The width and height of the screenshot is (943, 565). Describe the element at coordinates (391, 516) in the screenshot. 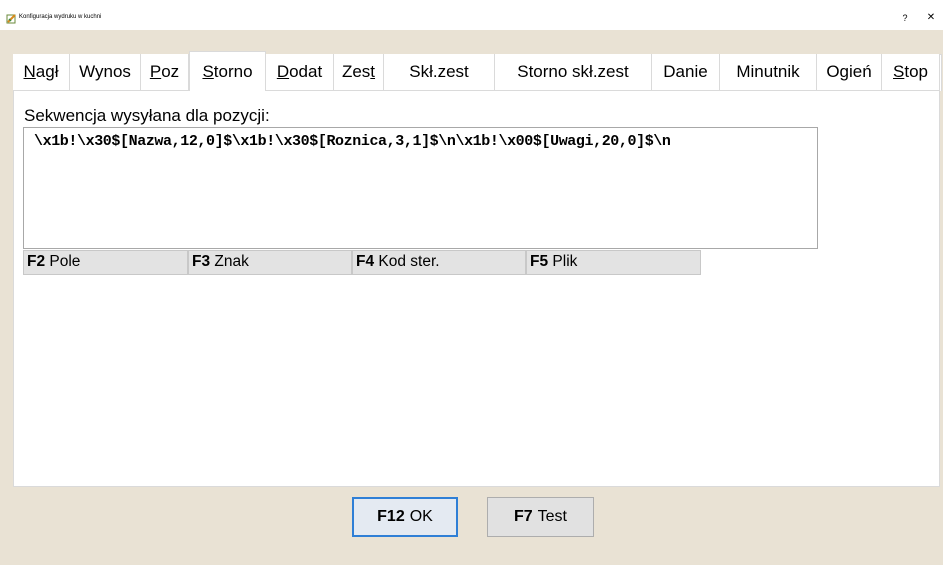

I see `ok-key: F12` at that location.